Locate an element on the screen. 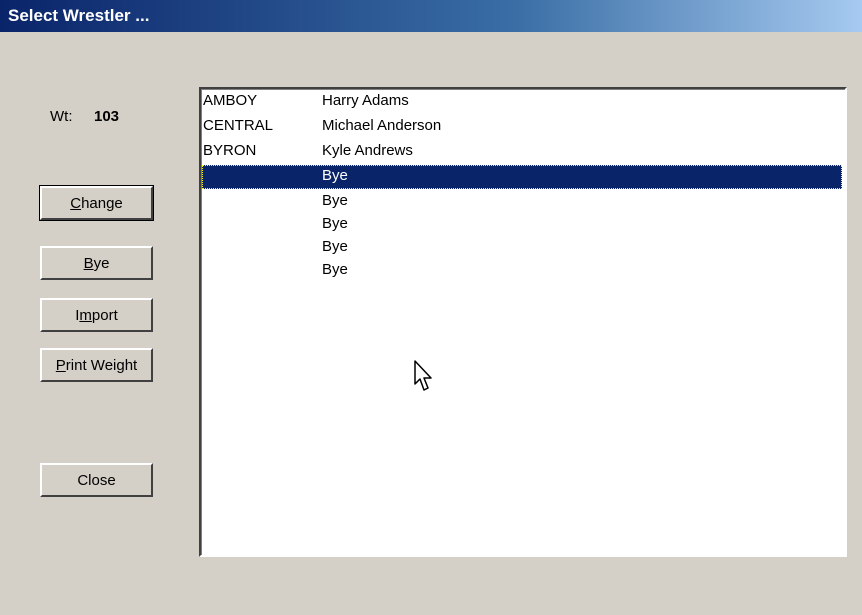 Image resolution: width=862 pixels, height=615 pixels. change-button-label: hange is located at coordinates (102, 203).